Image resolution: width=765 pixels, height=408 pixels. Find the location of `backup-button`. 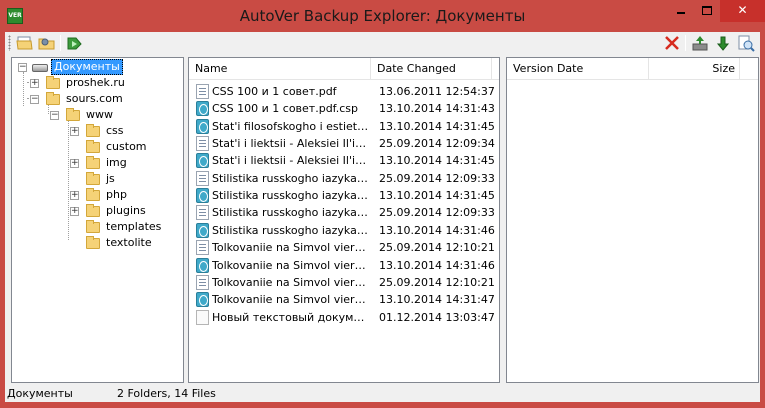

backup-button is located at coordinates (700, 43).